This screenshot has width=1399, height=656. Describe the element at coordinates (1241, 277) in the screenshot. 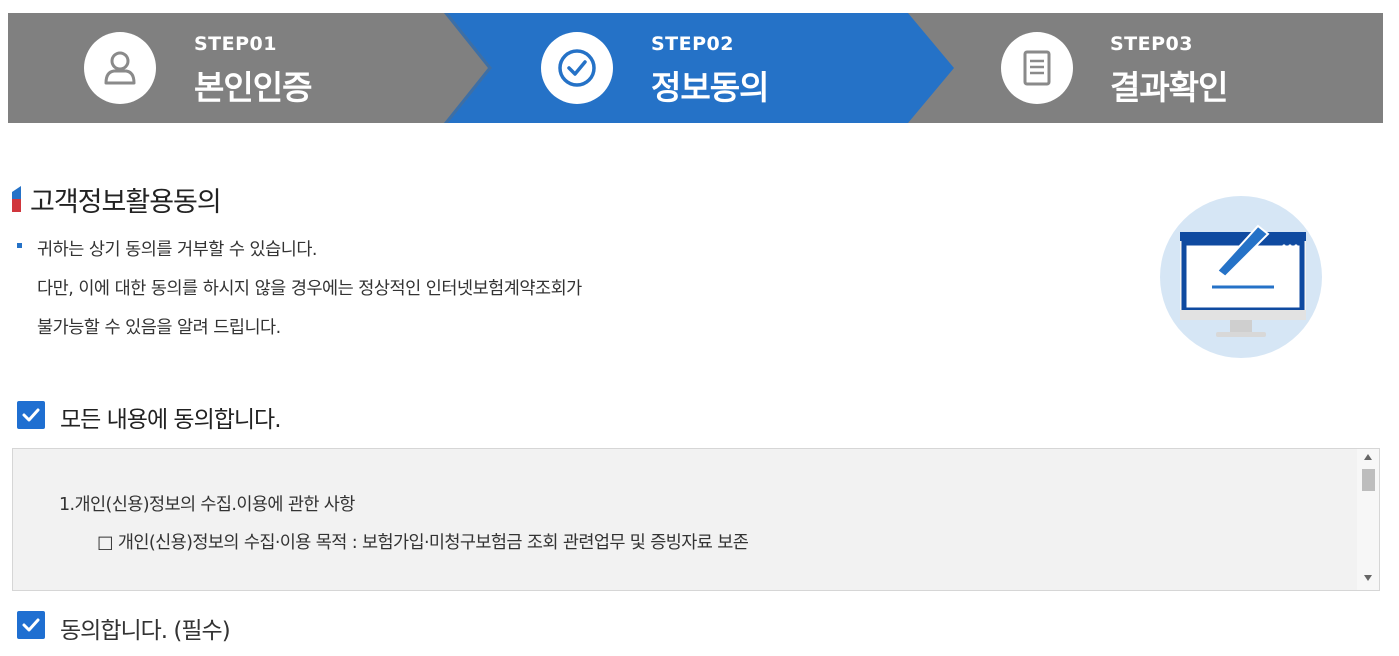

I see `monitor-pen-icon` at that location.